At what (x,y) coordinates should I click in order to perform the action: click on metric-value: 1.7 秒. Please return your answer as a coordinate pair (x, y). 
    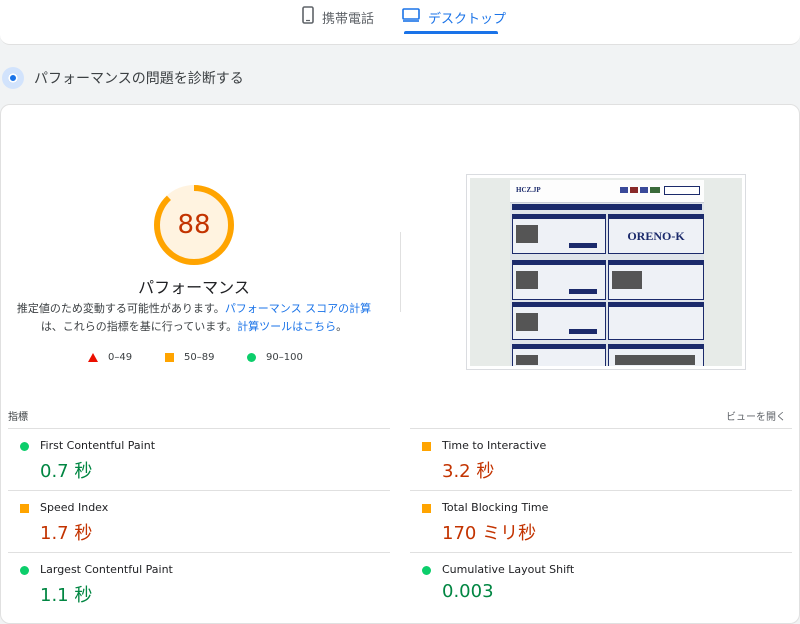
    Looking at the image, I should click on (66, 533).